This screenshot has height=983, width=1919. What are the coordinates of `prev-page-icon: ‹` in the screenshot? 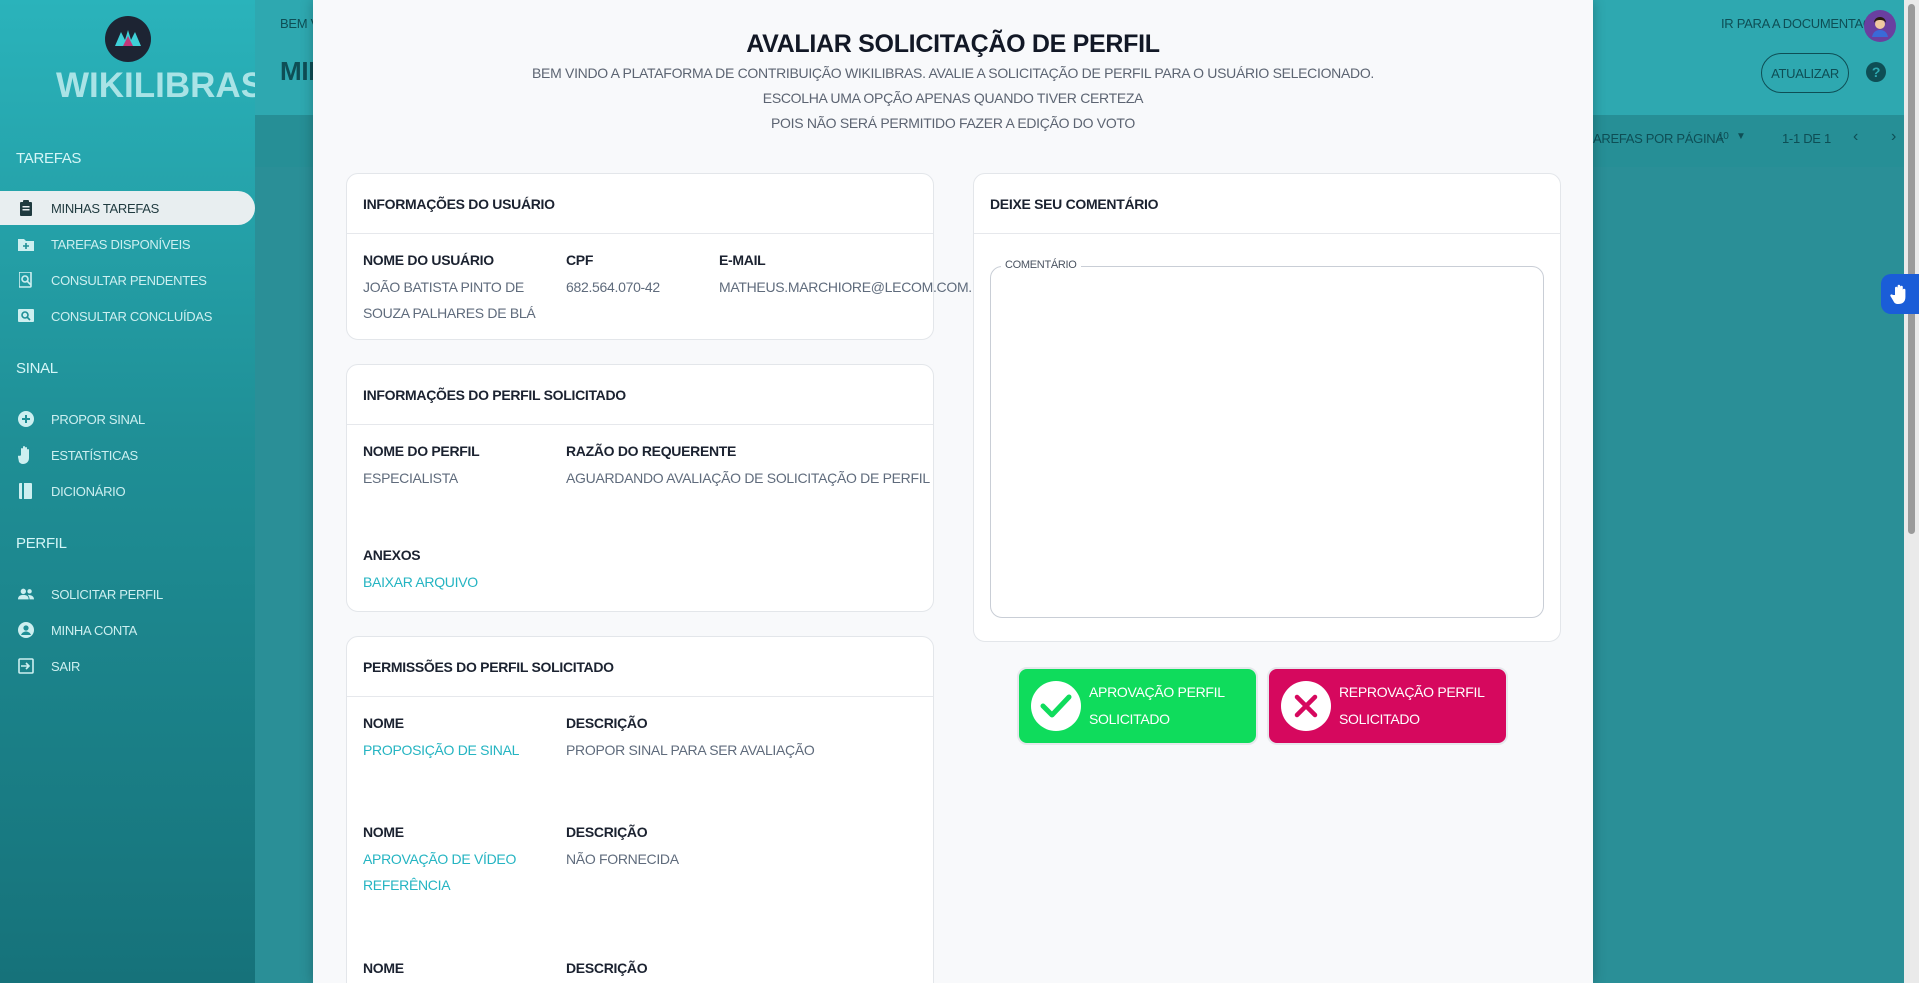 It's located at (1855, 137).